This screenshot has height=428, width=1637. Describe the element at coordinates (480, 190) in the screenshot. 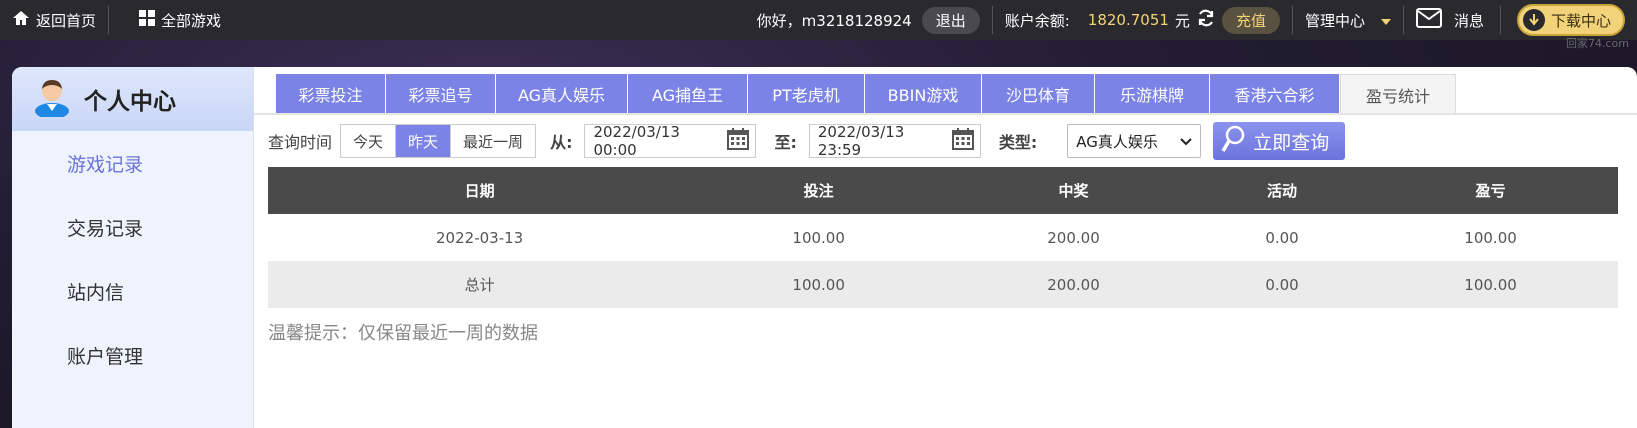

I see `column-header: 日期` at that location.